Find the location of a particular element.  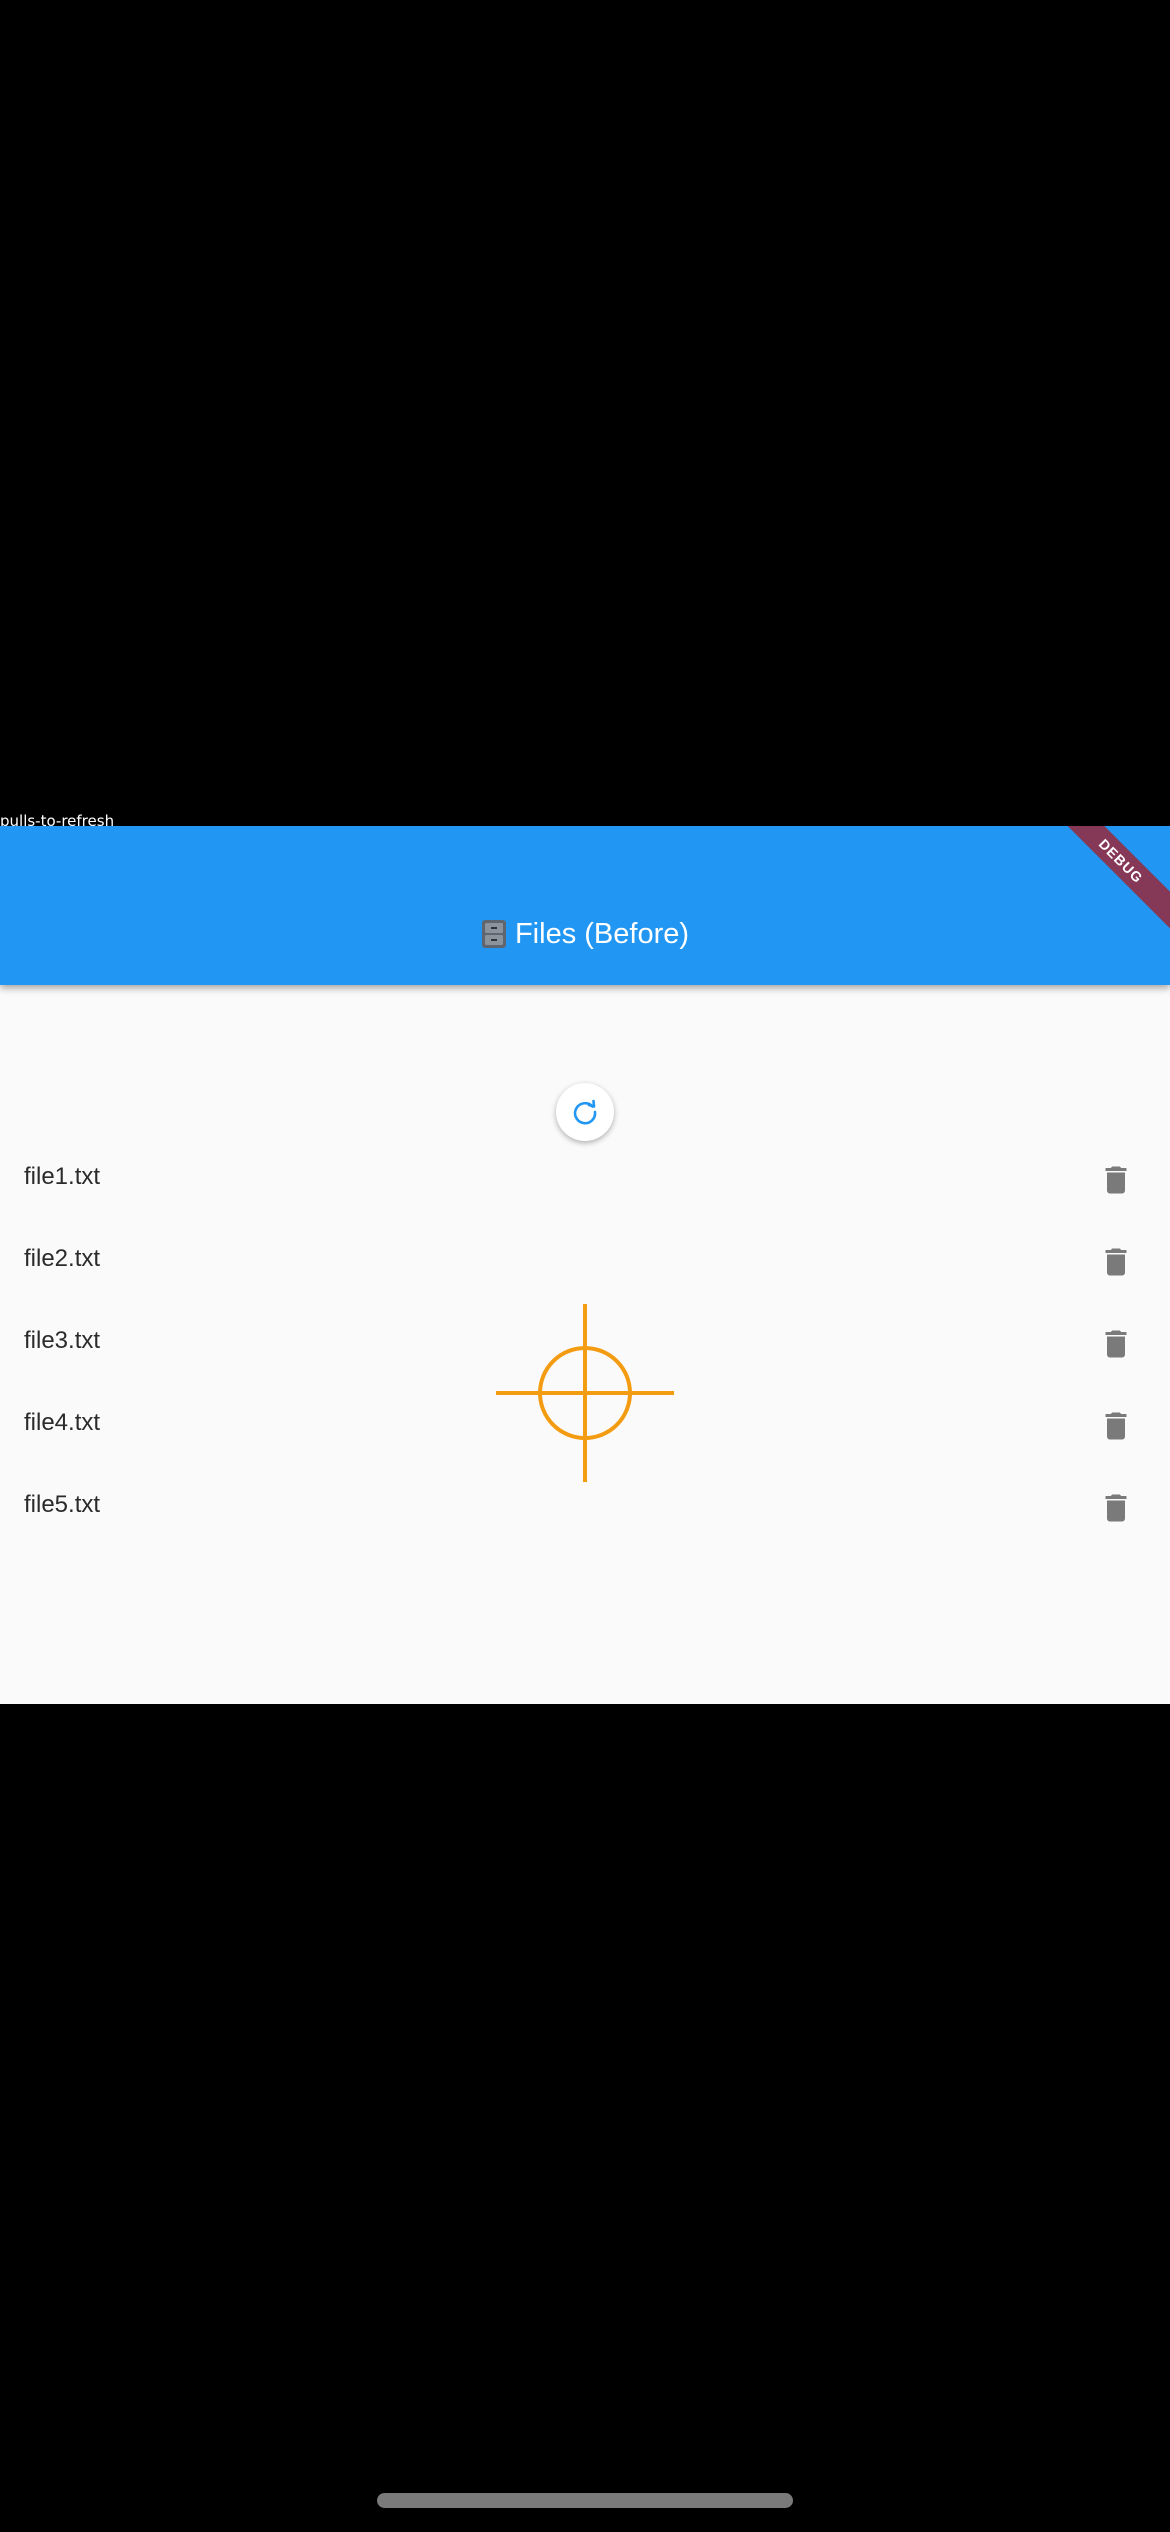

file-name: file1.txt is located at coordinates (62, 1176).